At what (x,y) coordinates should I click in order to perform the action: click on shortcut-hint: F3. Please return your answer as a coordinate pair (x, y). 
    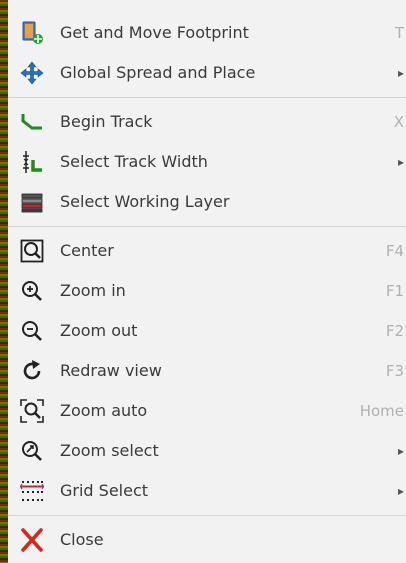
    Looking at the image, I should click on (394, 371).